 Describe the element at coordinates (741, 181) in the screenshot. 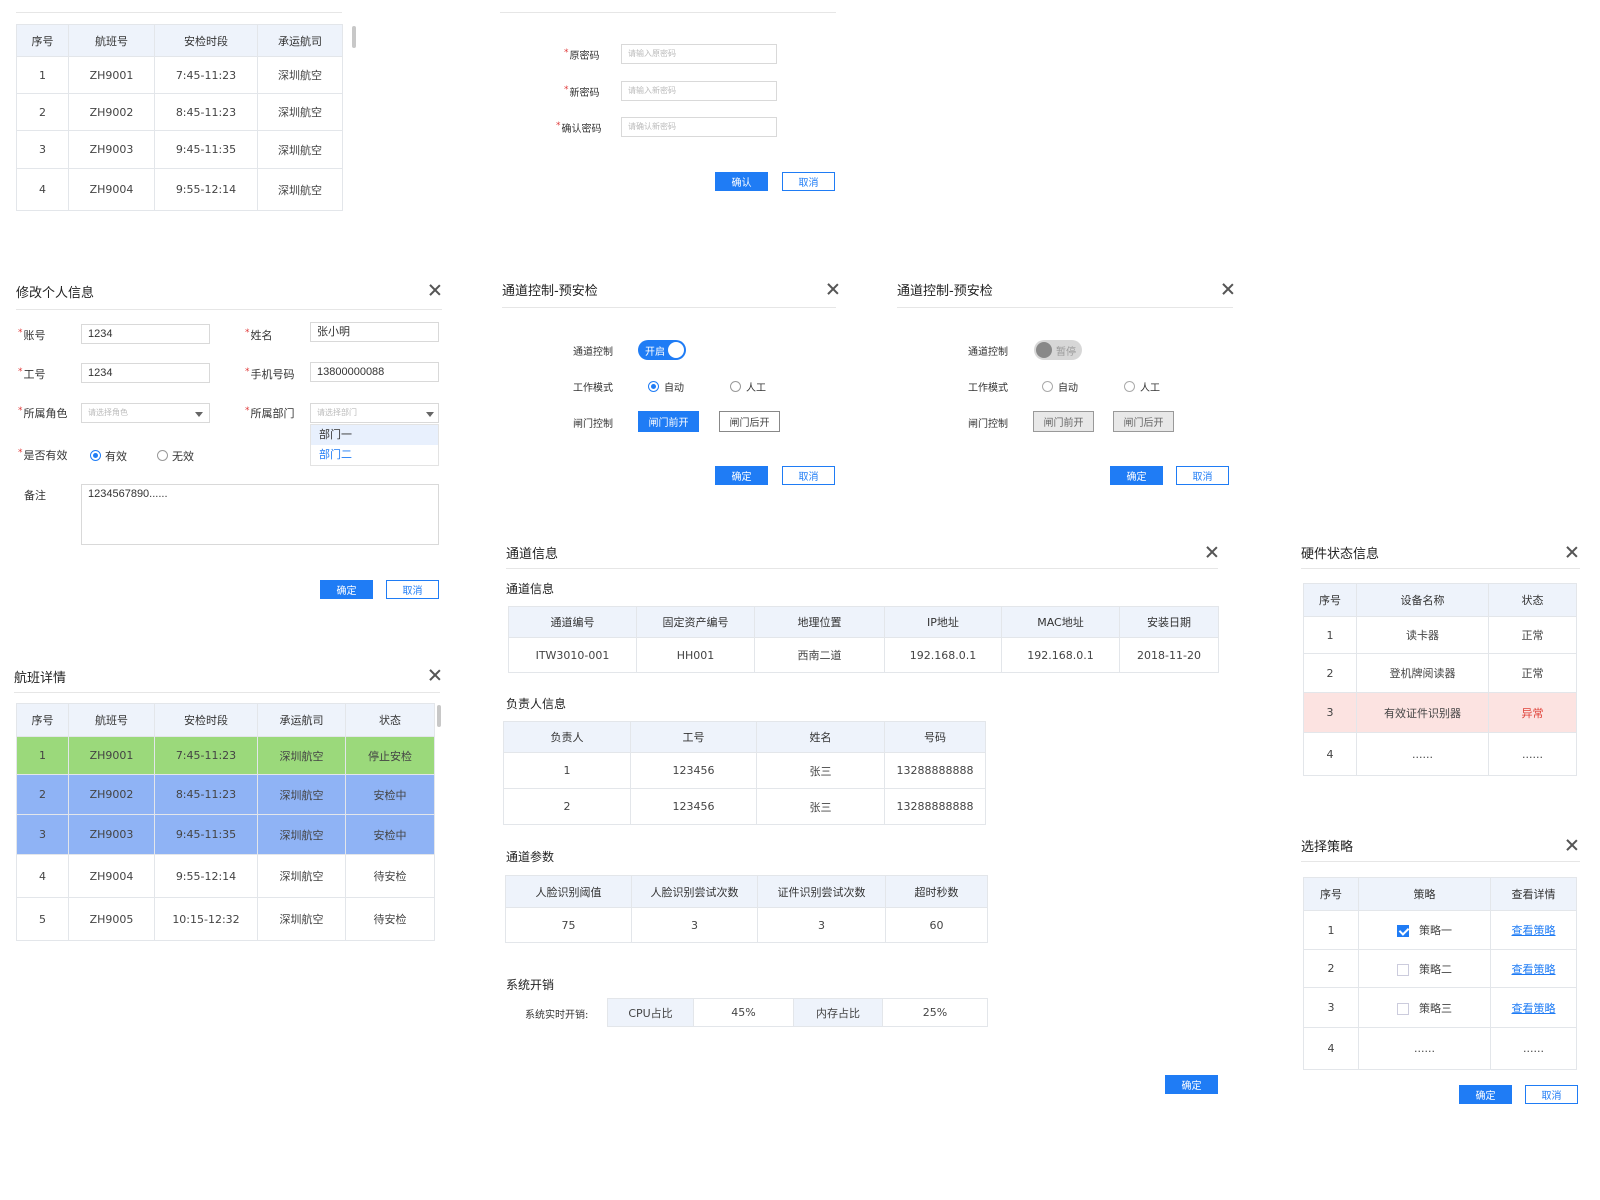

I see `confirm-button: 确认` at that location.